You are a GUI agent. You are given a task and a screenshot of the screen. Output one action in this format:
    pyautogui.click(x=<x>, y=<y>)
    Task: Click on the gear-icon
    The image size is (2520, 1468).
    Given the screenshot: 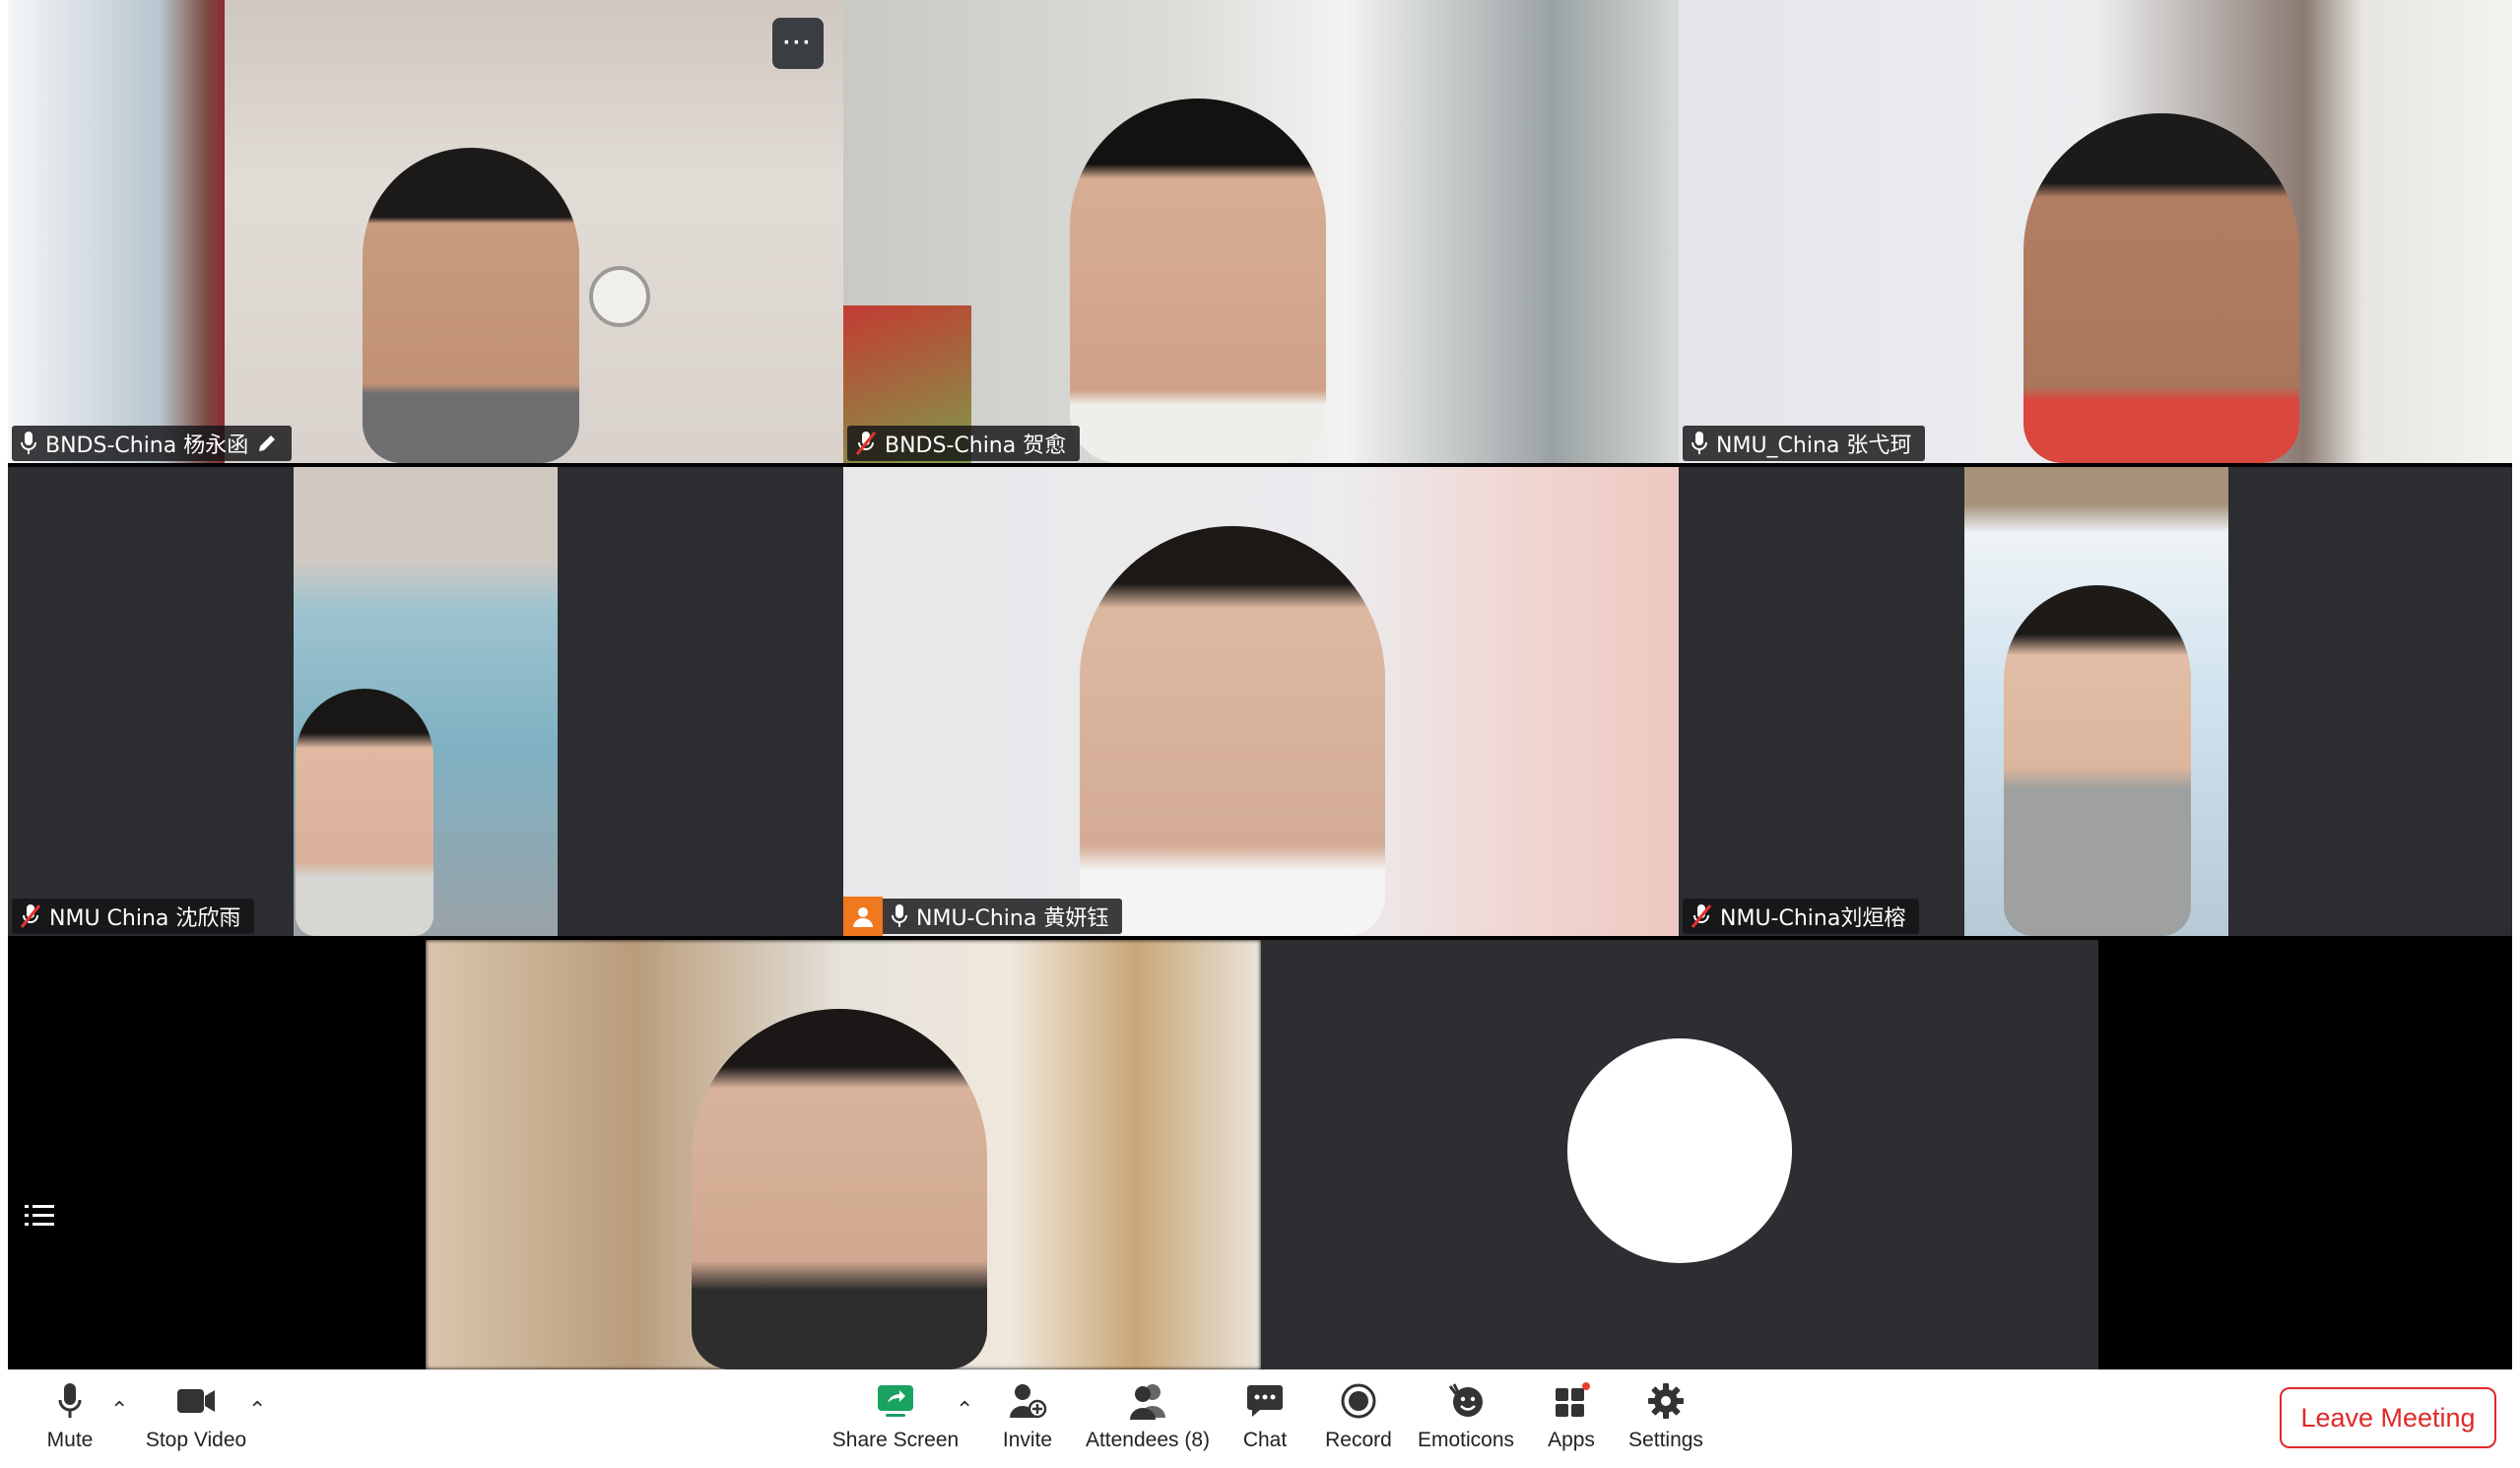 What is the action you would take?
    pyautogui.click(x=1666, y=1401)
    